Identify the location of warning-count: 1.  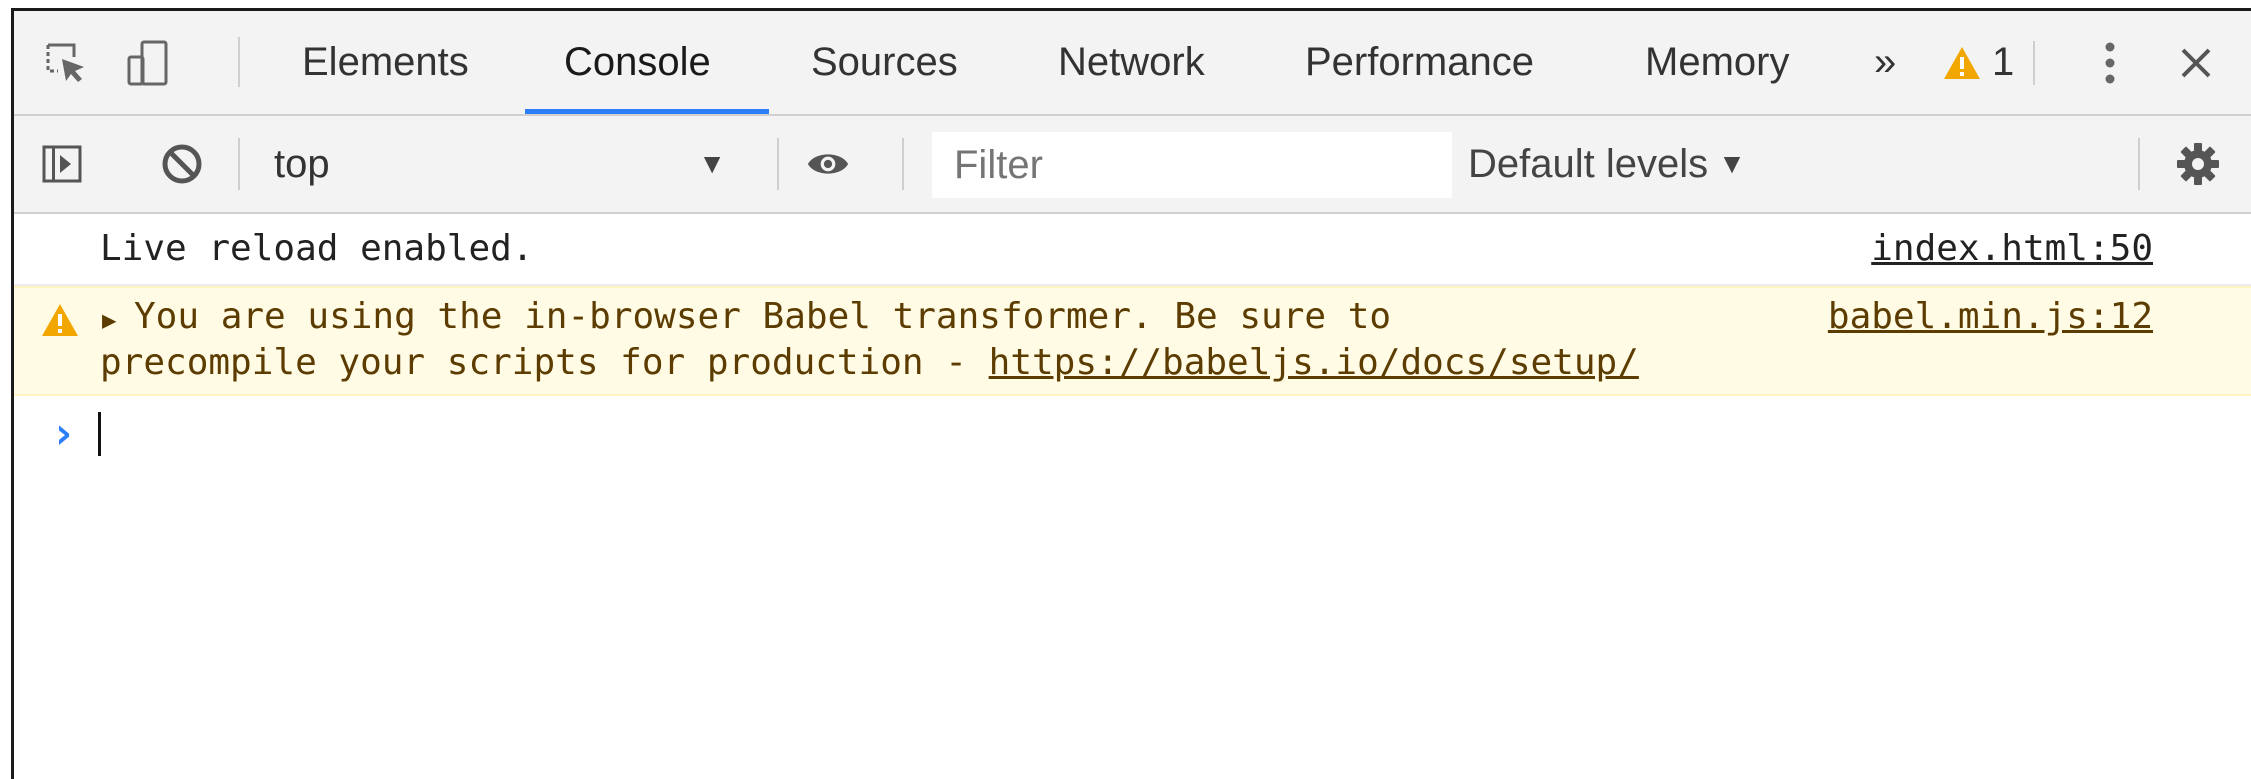
(2003, 62).